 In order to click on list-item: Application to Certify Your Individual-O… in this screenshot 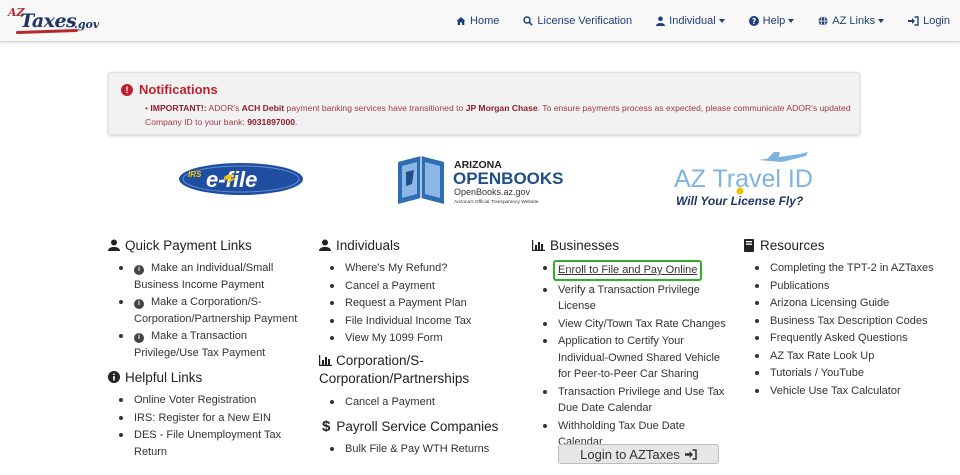, I will do `click(632, 358)`.